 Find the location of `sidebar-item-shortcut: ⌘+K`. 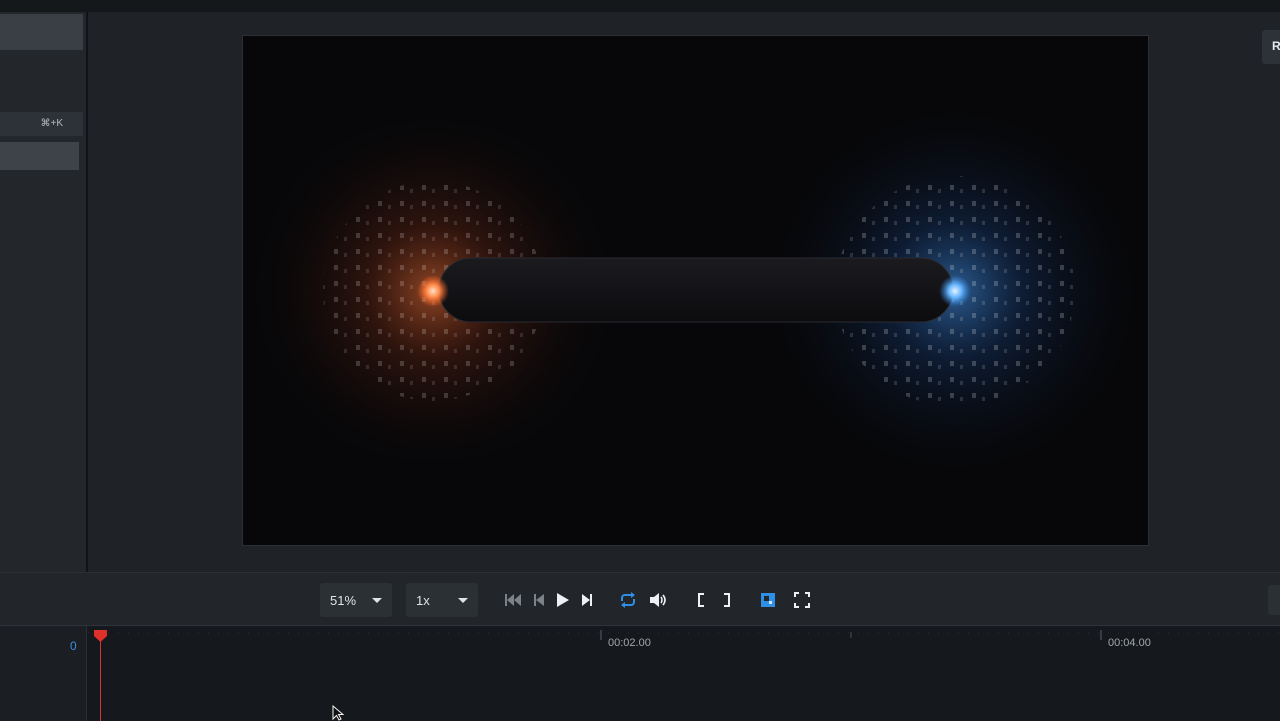

sidebar-item-shortcut: ⌘+K is located at coordinates (41, 124).